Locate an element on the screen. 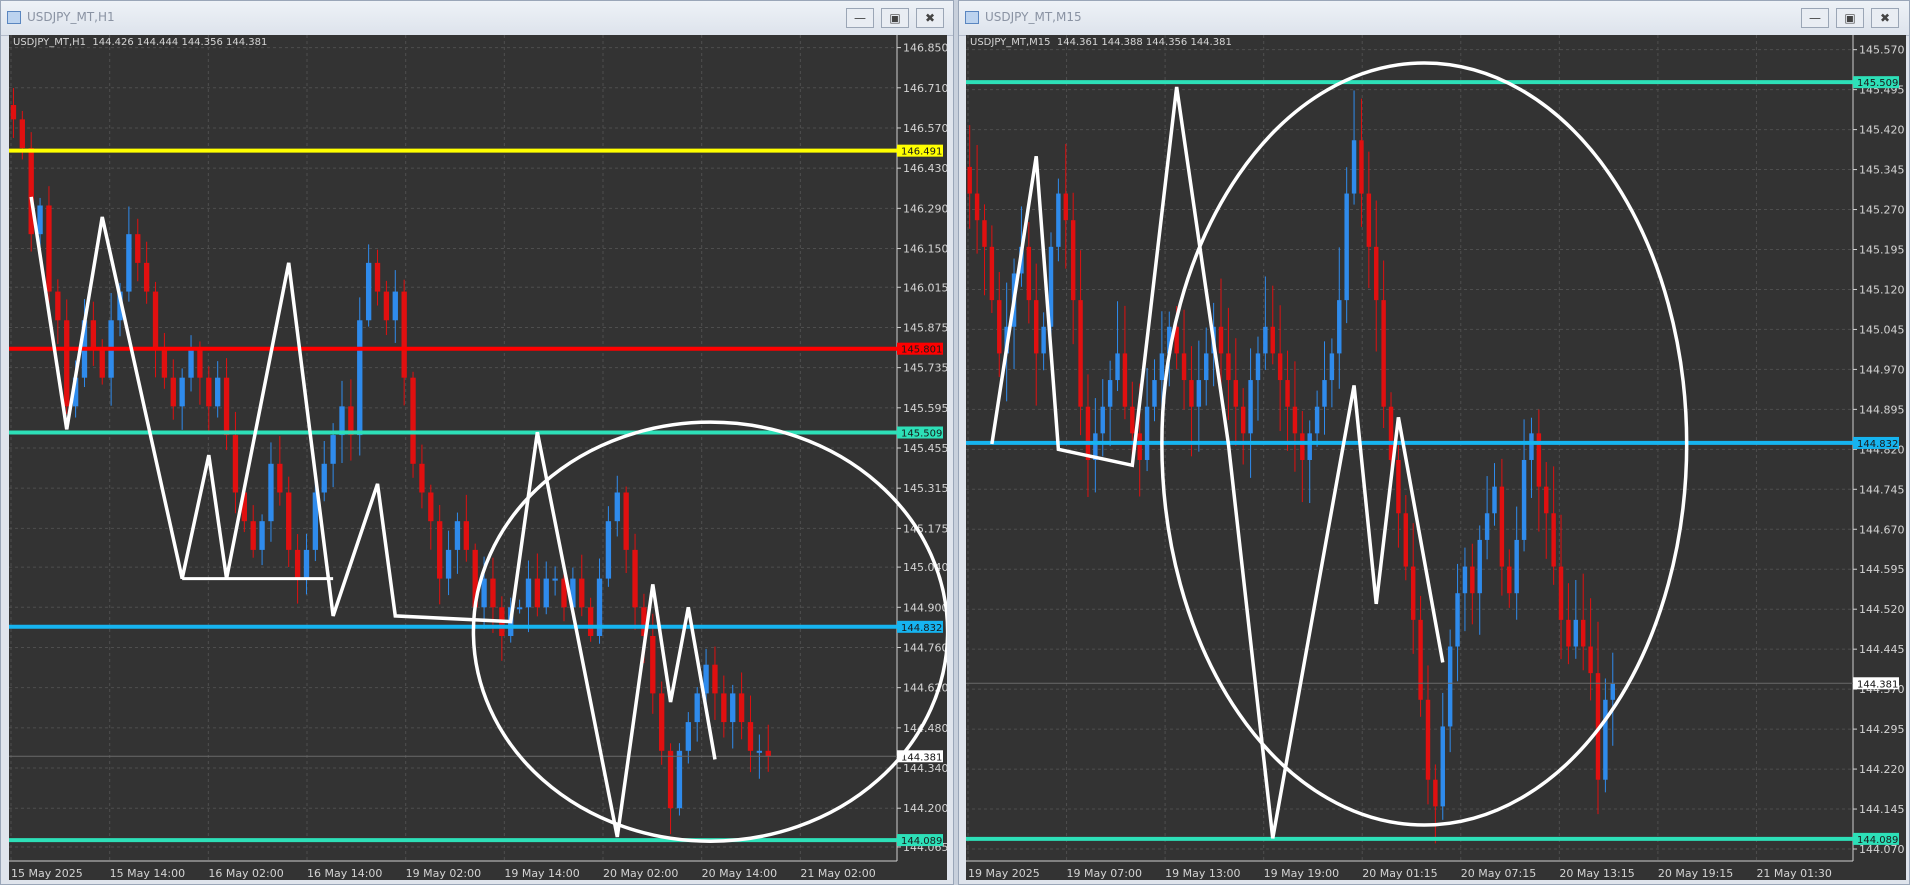 The width and height of the screenshot is (1910, 885). x-axis-tick-label: 20 May 07:15 is located at coordinates (1498, 873).